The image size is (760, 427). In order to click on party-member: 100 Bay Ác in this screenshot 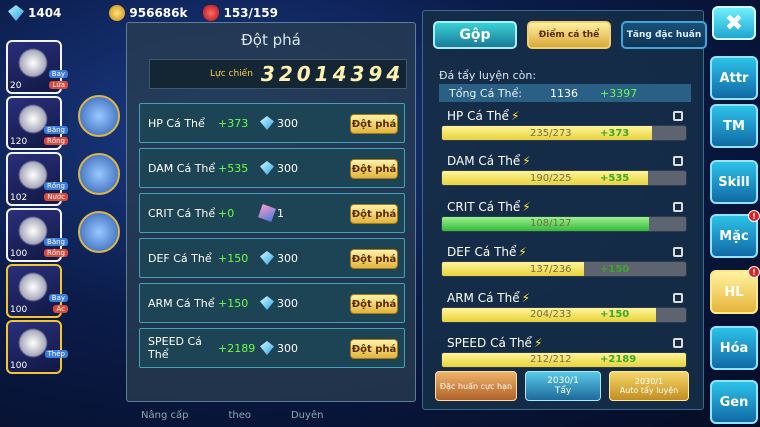, I will do `click(37, 291)`.